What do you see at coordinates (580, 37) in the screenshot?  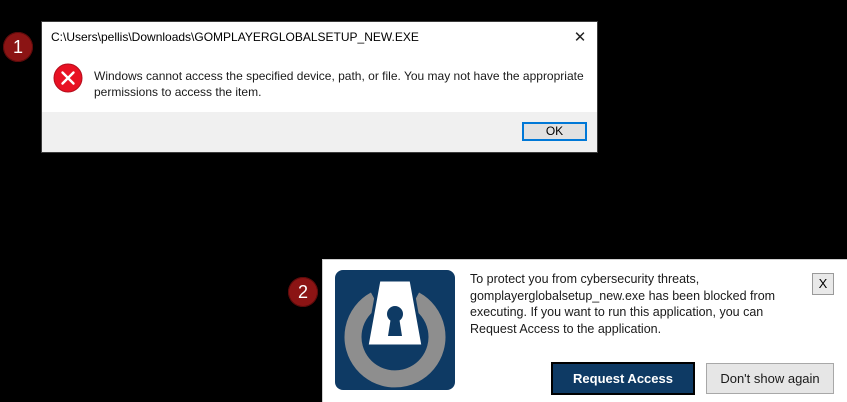 I see `close-button: ✕` at bounding box center [580, 37].